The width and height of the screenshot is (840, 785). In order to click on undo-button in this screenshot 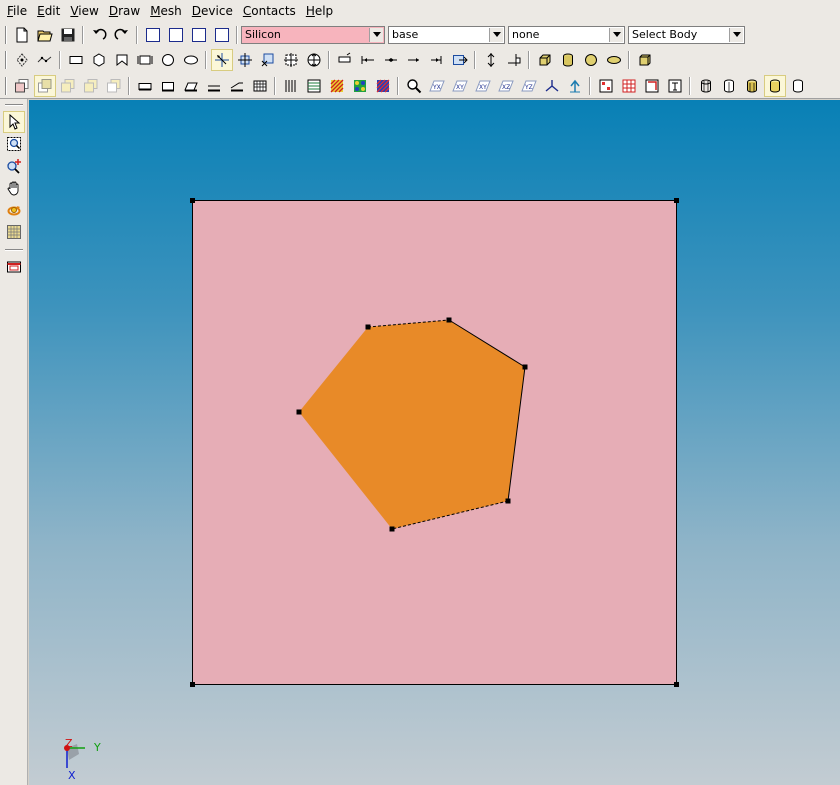, I will do `click(99, 35)`.